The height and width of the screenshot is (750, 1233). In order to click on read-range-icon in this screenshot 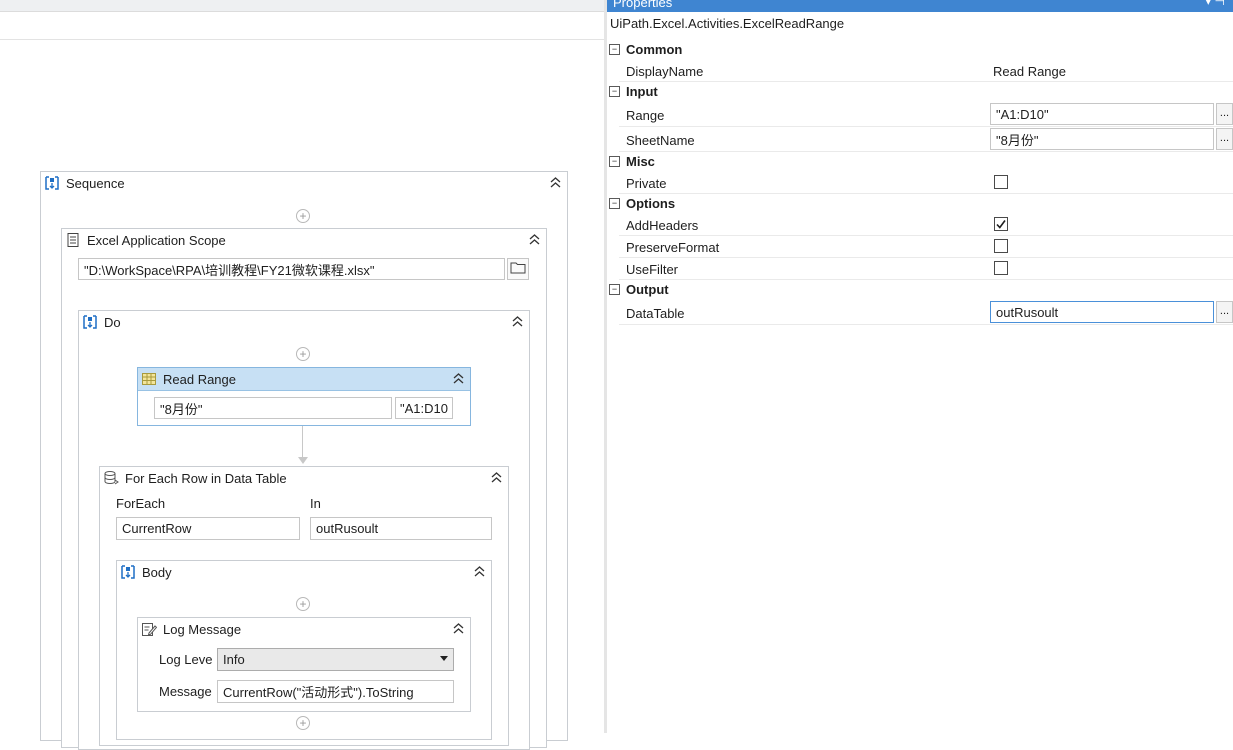, I will do `click(149, 379)`.